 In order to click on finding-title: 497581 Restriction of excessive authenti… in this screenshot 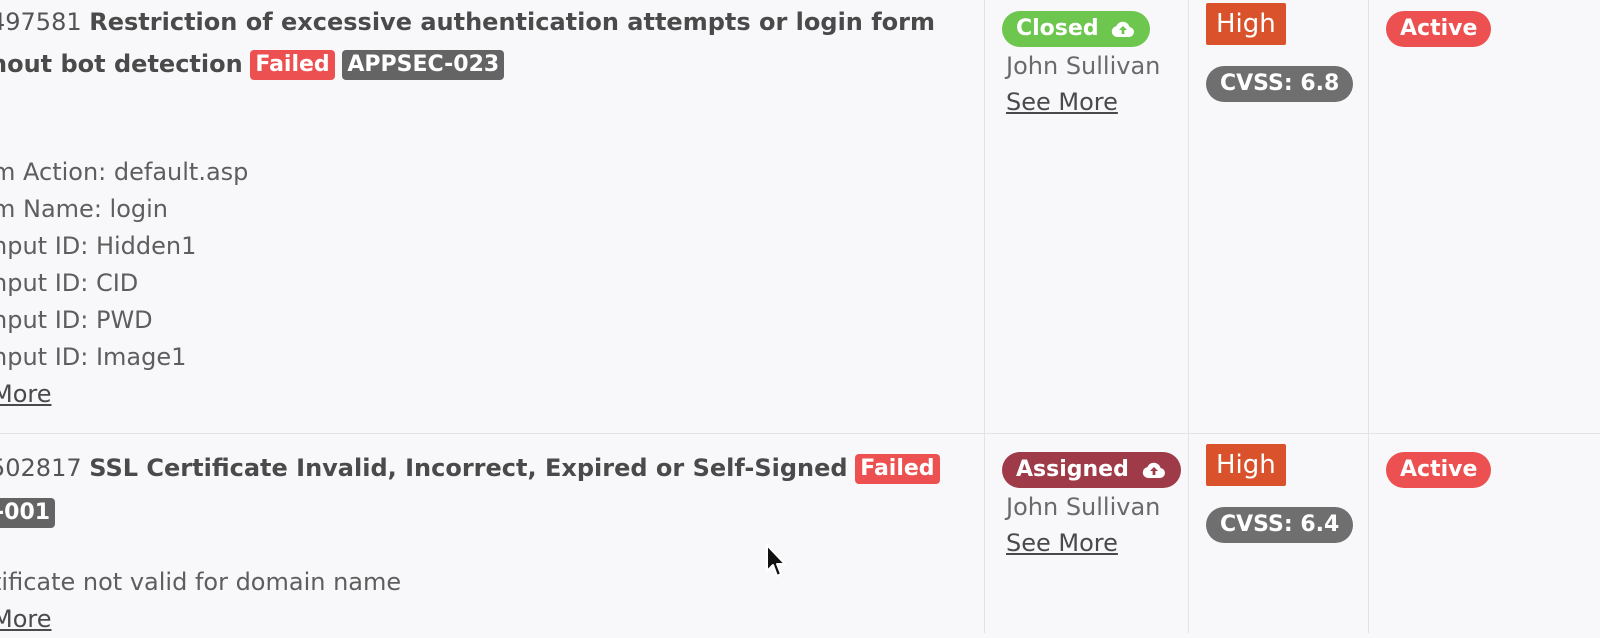, I will do `click(467, 22)`.